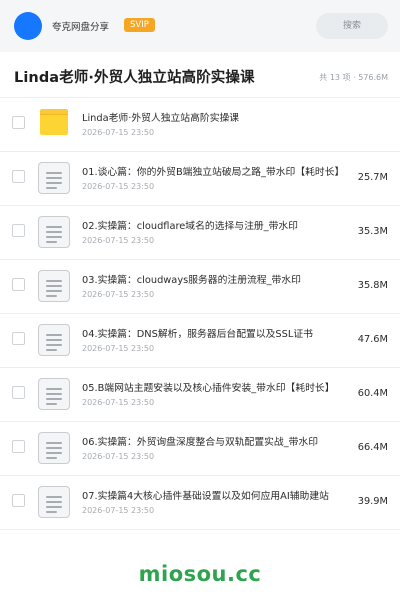 This screenshot has width=400, height=600. I want to click on folder-icon, so click(54, 122).